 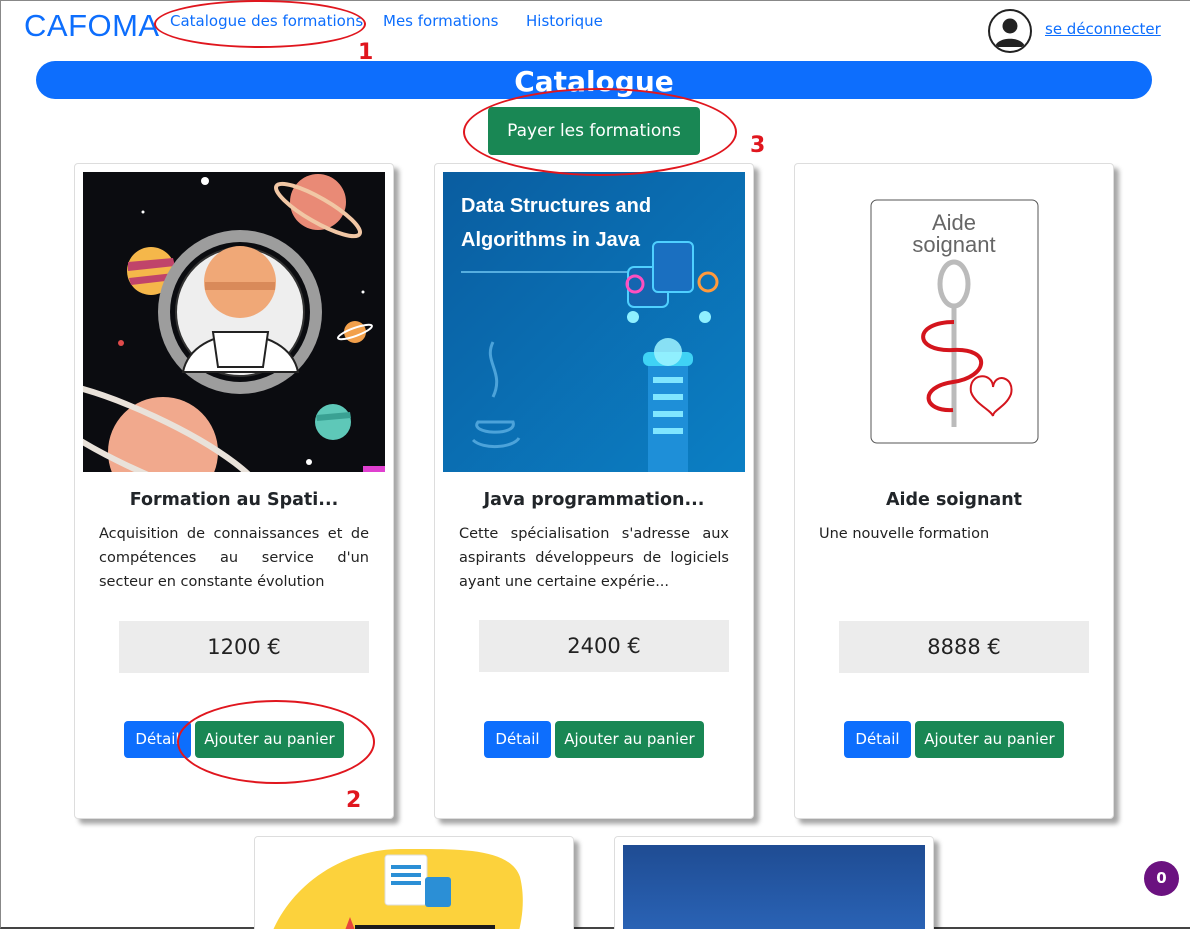 What do you see at coordinates (1161, 878) in the screenshot?
I see `notification-badge: 0` at bounding box center [1161, 878].